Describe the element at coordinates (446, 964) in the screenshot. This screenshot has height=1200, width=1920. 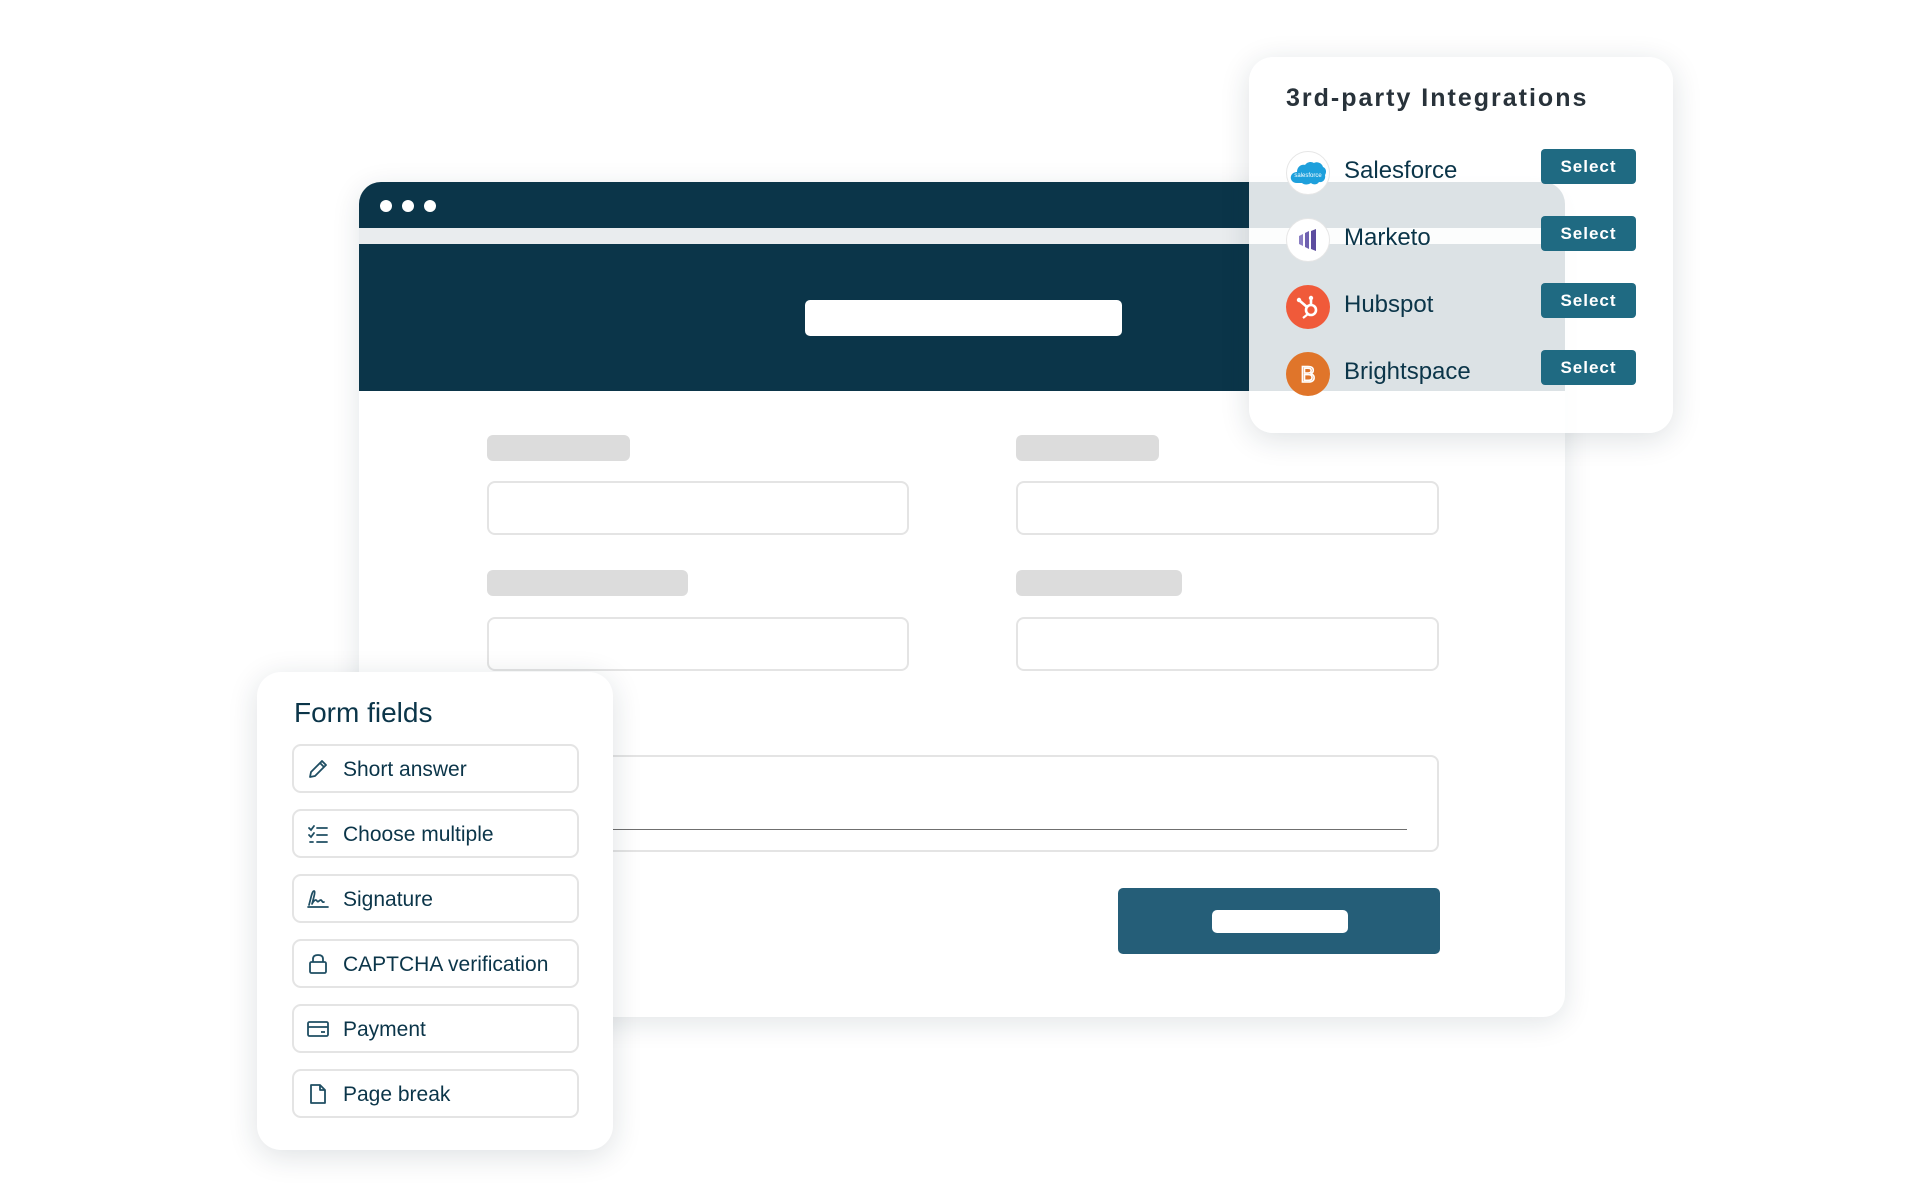
I see `field-item-label: CAPTCHA verification` at that location.